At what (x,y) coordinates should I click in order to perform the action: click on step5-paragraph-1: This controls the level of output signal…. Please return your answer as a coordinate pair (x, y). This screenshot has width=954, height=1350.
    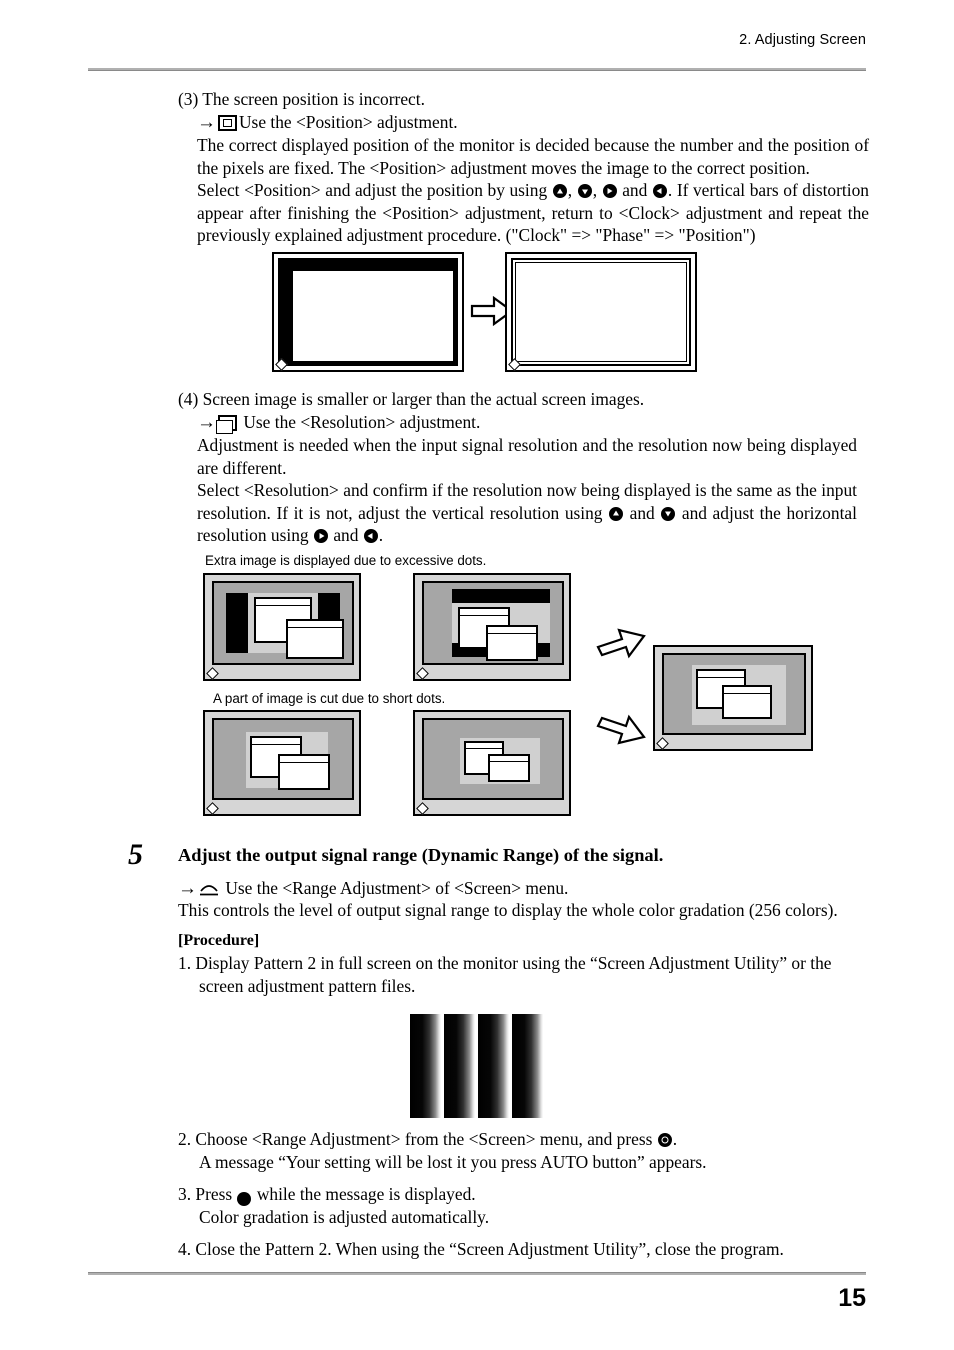
    Looking at the image, I should click on (508, 910).